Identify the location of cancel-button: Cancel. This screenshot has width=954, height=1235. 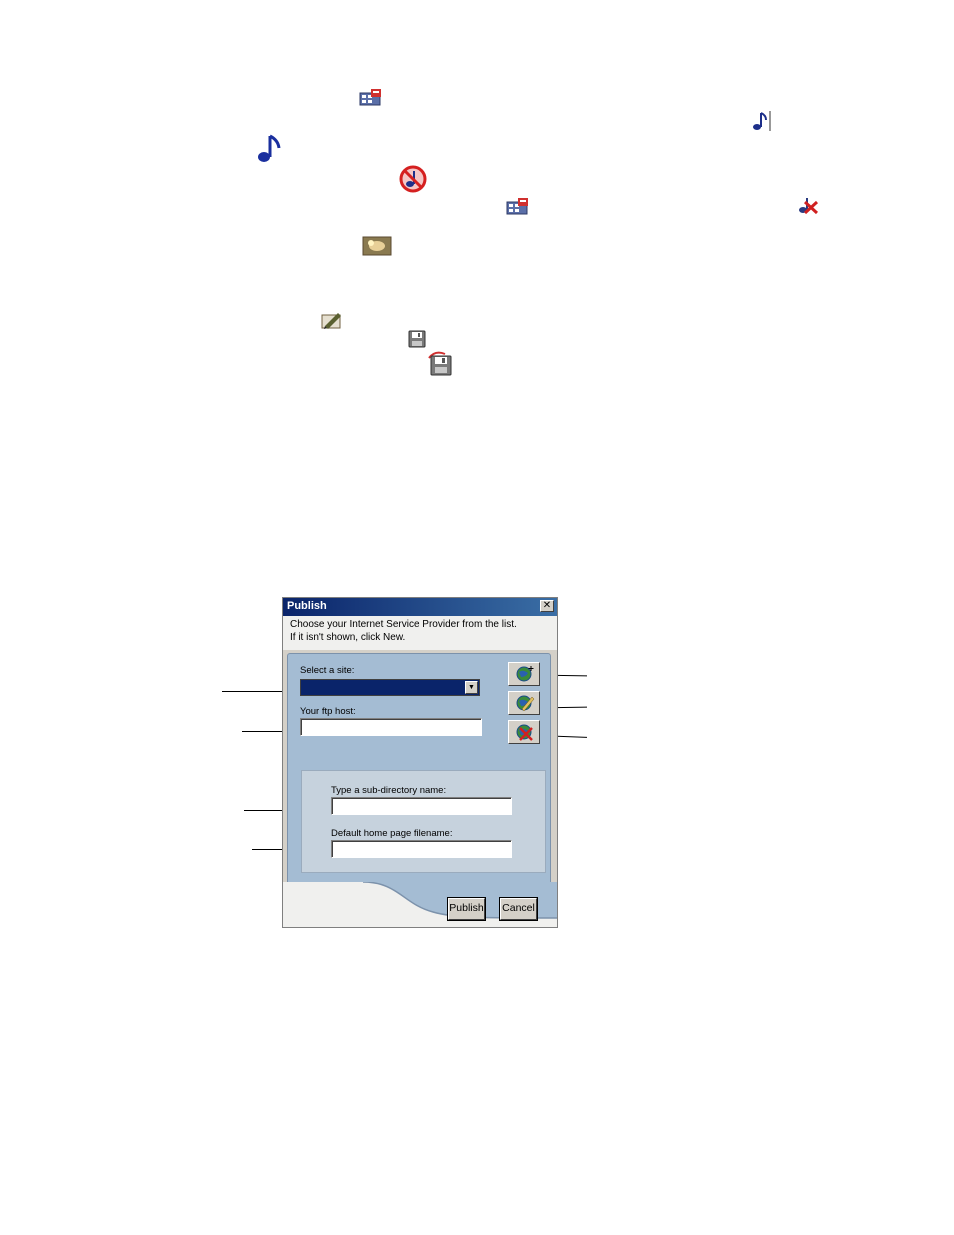
(518, 909).